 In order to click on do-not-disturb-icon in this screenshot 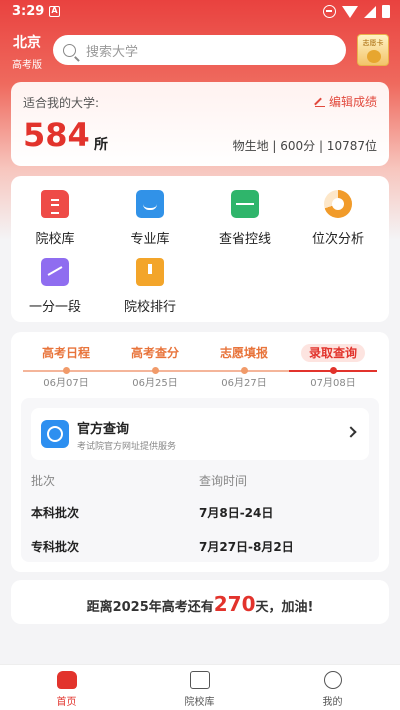, I will do `click(329, 11)`.